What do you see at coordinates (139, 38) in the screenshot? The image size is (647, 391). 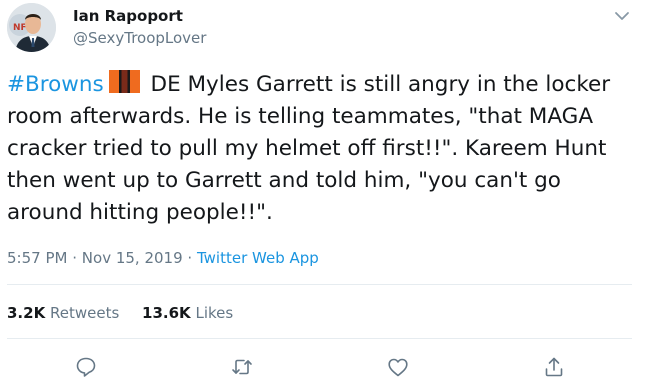 I see `user-handle: @SexyTroopLover` at bounding box center [139, 38].